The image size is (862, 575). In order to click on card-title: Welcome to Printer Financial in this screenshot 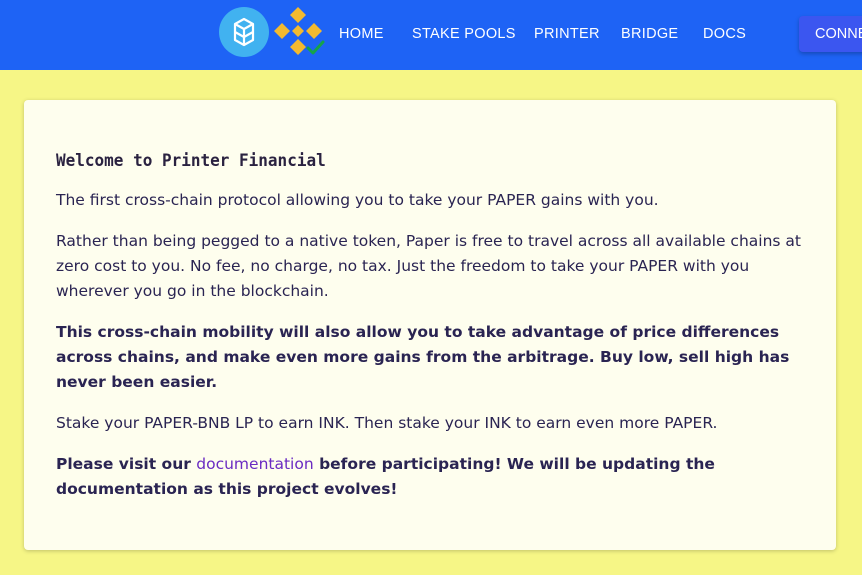, I will do `click(191, 160)`.